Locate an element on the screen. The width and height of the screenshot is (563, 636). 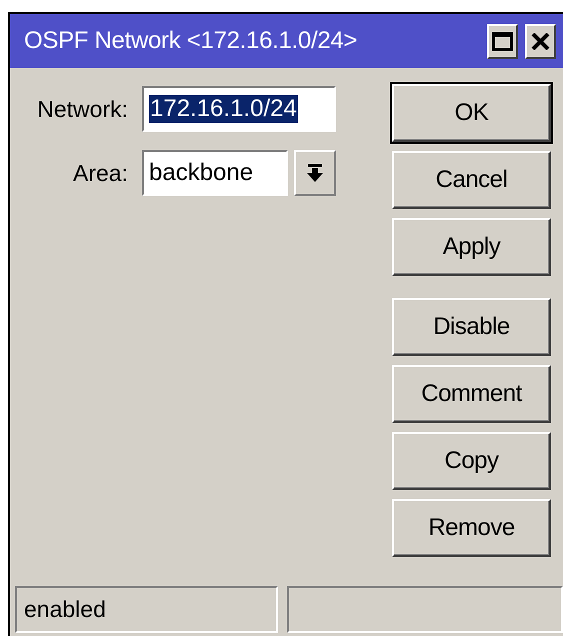
close-icon is located at coordinates (540, 41).